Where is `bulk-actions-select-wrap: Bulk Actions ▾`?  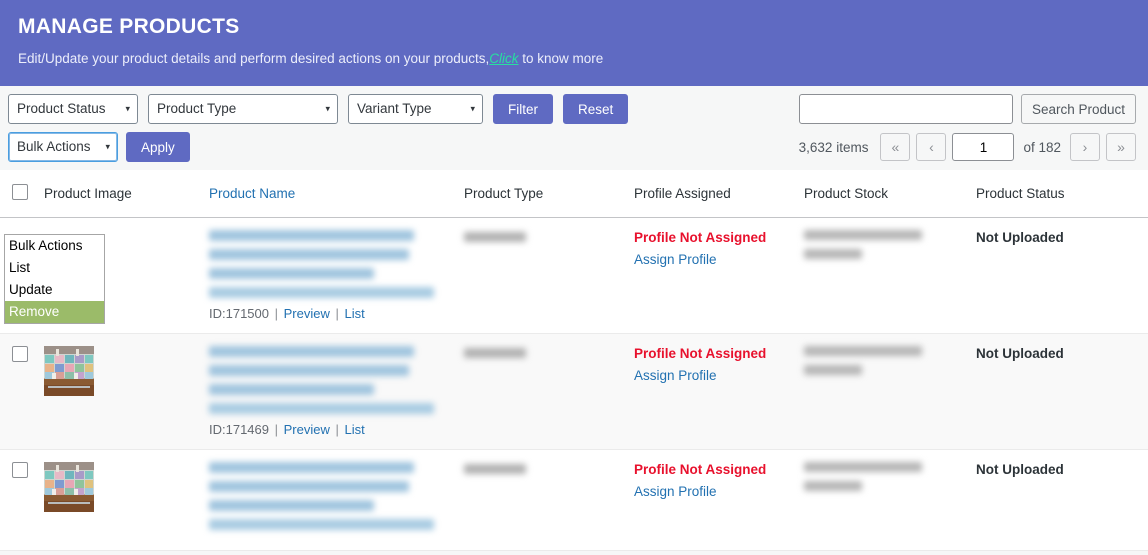
bulk-actions-select-wrap: Bulk Actions ▾ is located at coordinates (63, 147).